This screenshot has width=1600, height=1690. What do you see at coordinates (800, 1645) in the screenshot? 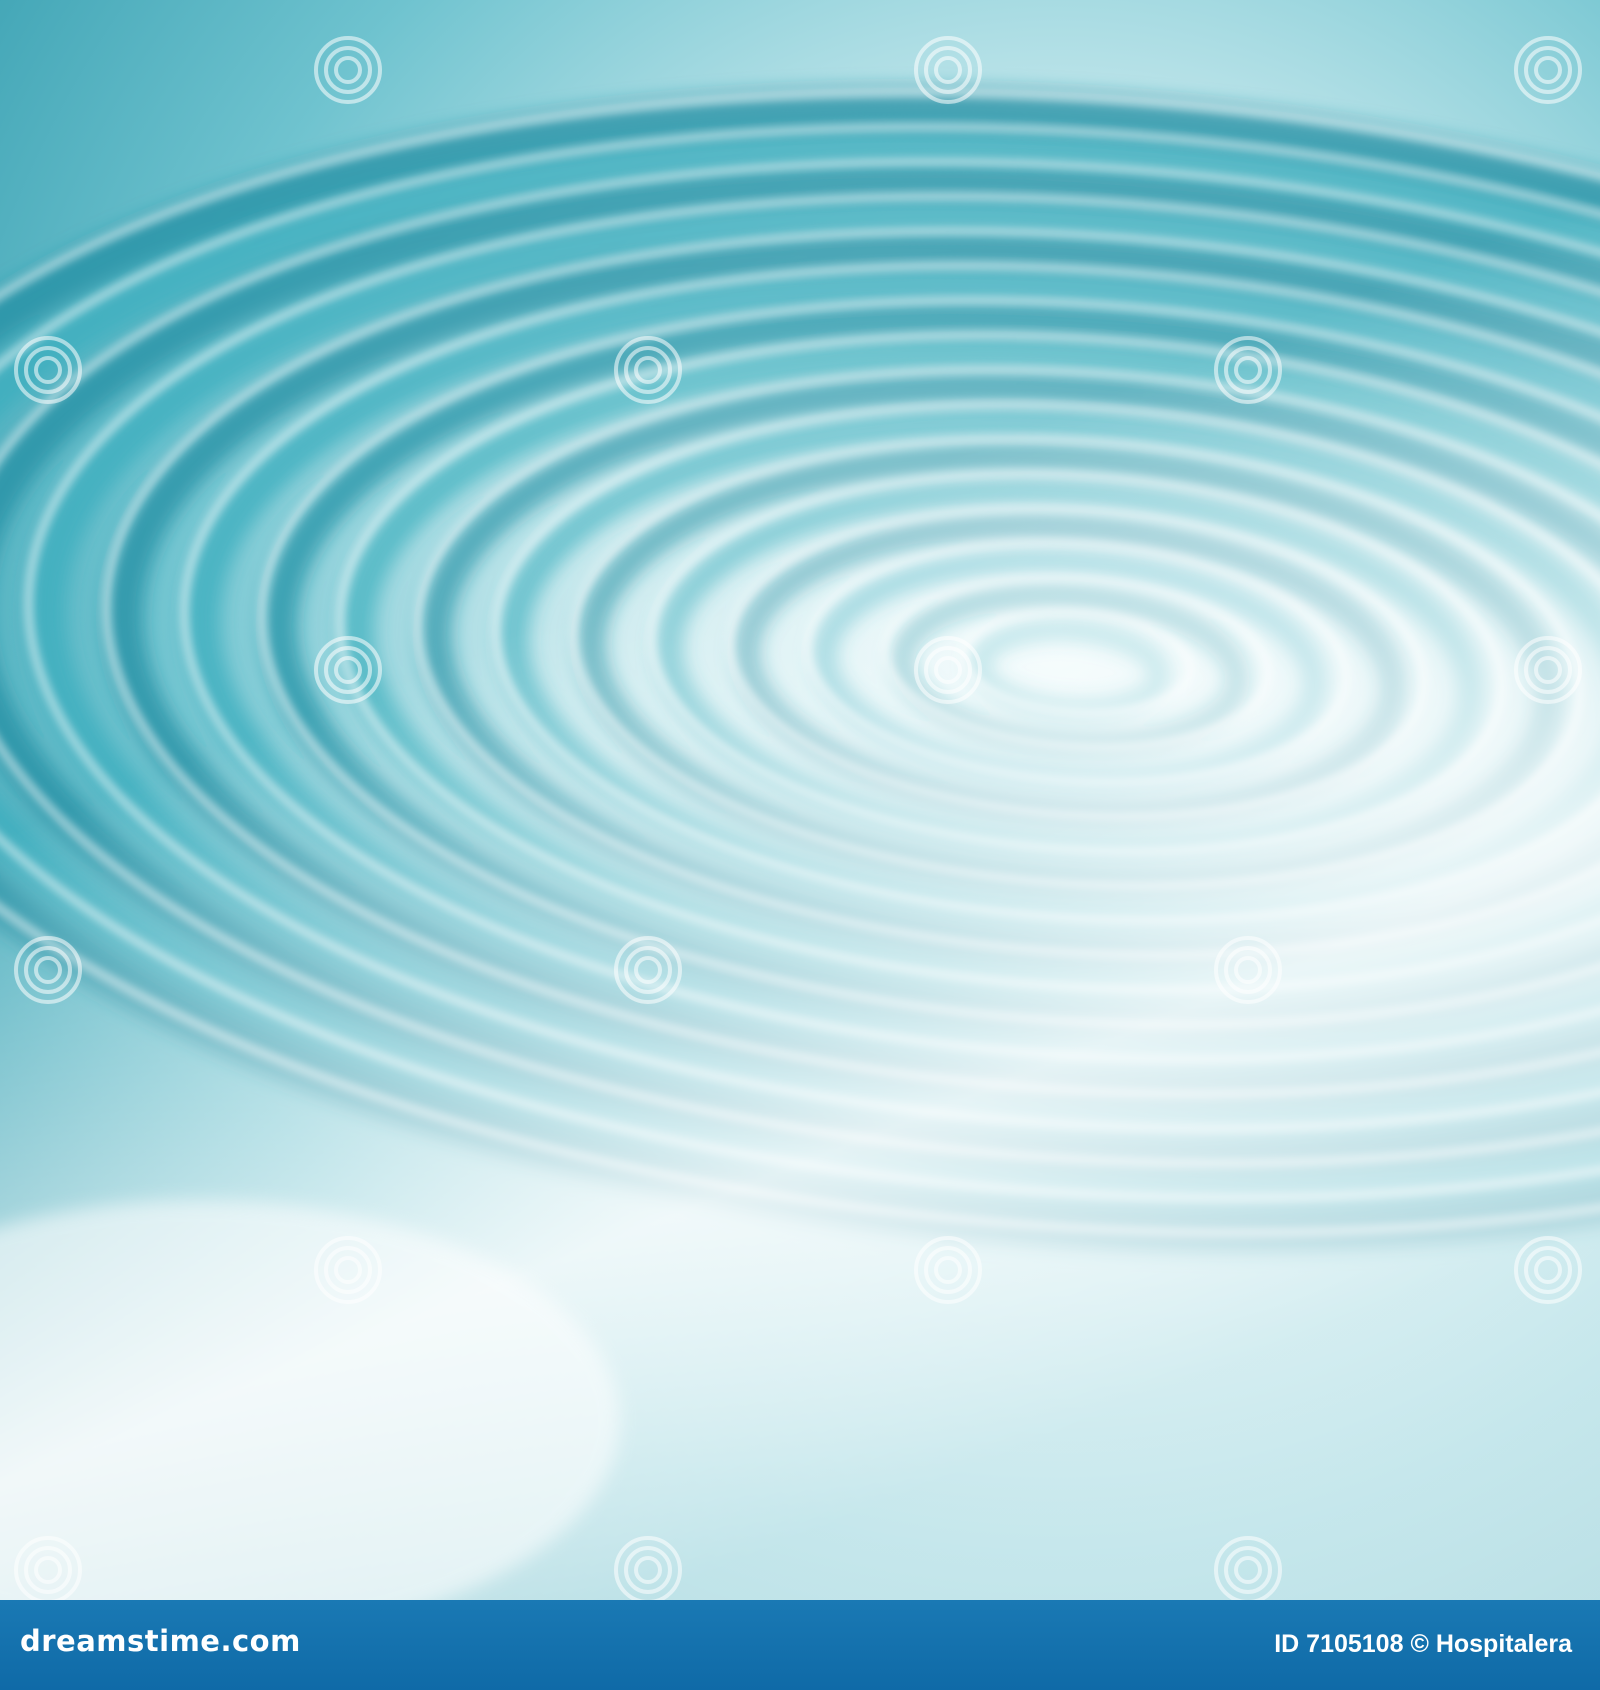
I see `footer-bar: dreamstime.com ID 7105108 © Hospitalera` at bounding box center [800, 1645].